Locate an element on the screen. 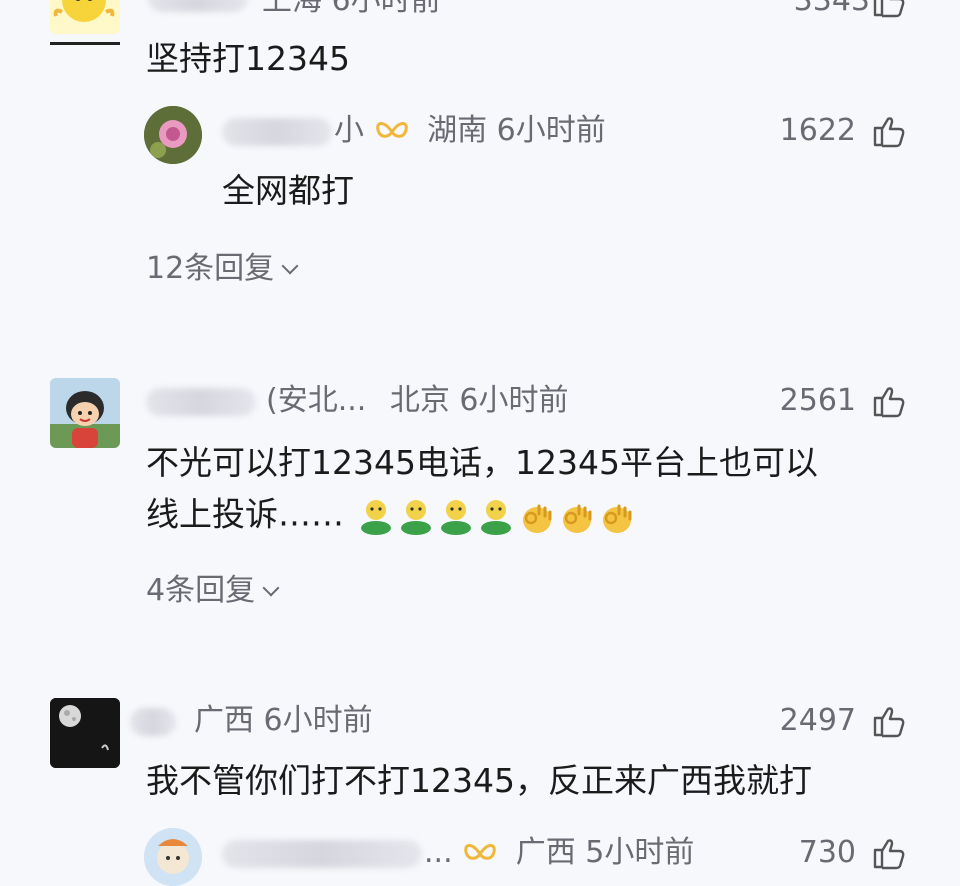 This screenshot has width=960, height=886. username-suffix: 小 is located at coordinates (349, 130).